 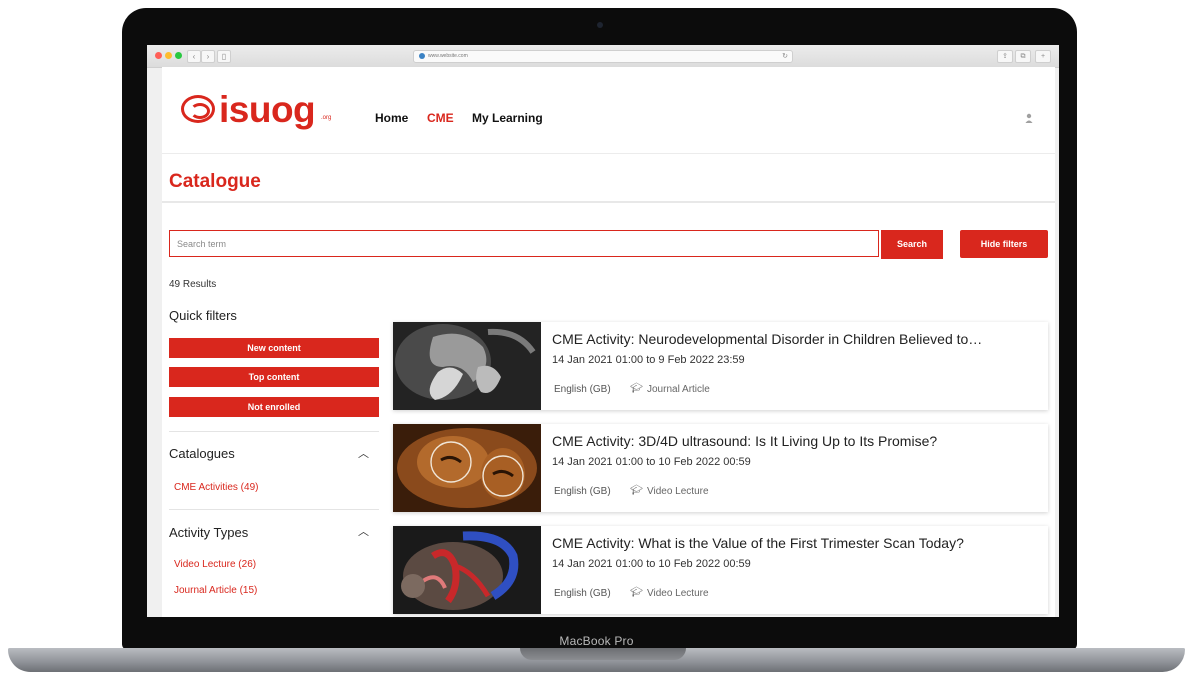 I want to click on share-icon: ⇪, so click(x=1005, y=56).